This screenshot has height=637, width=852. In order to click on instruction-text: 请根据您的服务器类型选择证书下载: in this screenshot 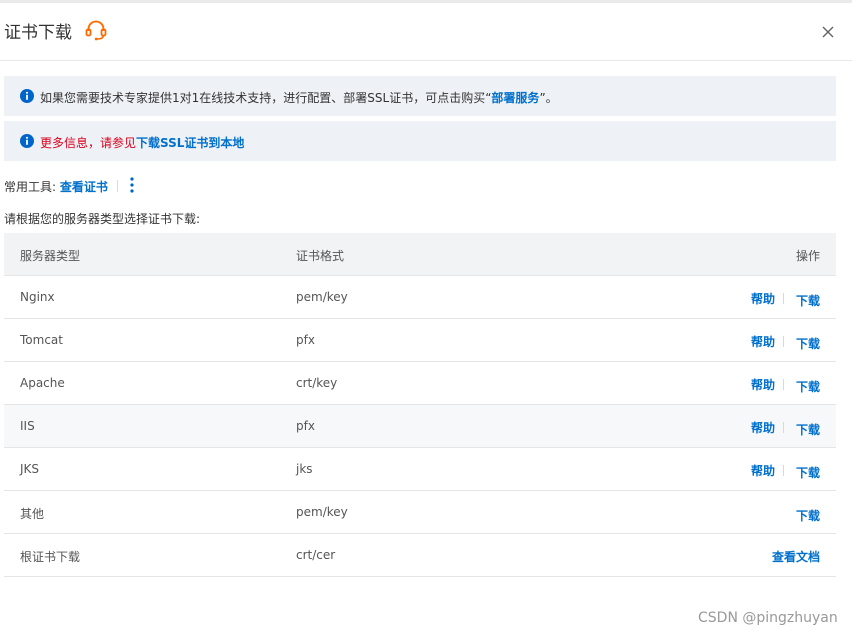, I will do `click(102, 219)`.